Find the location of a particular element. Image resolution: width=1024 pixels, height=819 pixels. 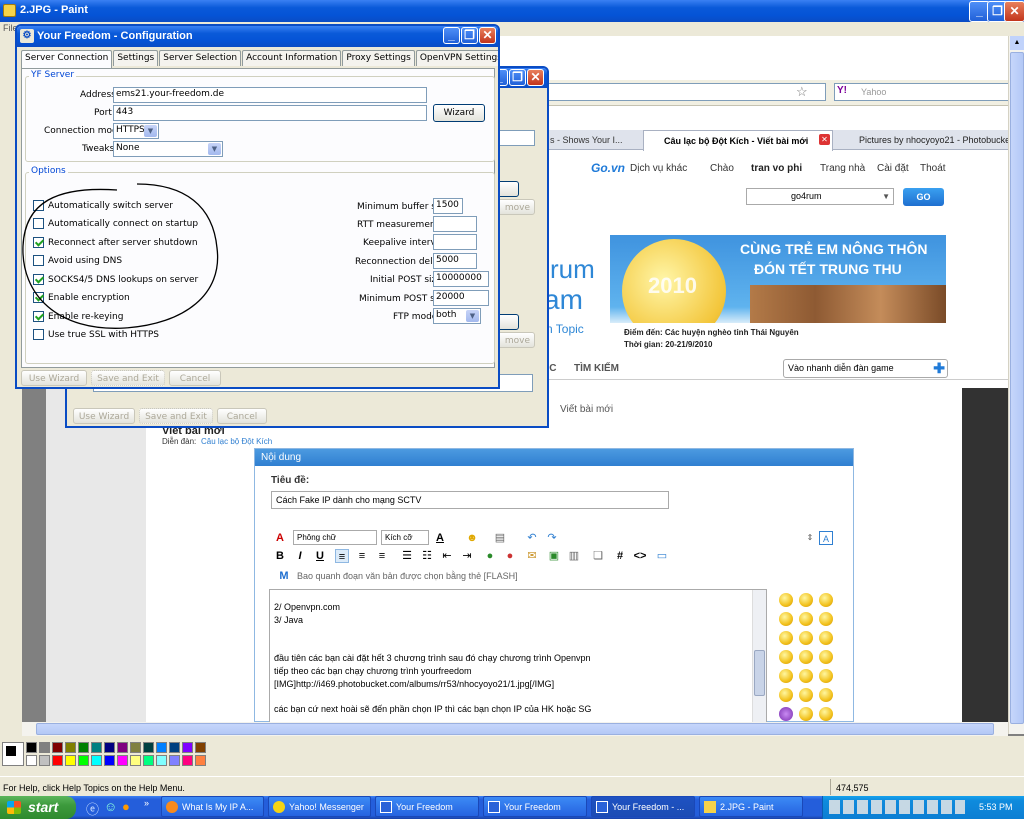

min-buffer-input: 1500 is located at coordinates (448, 206).